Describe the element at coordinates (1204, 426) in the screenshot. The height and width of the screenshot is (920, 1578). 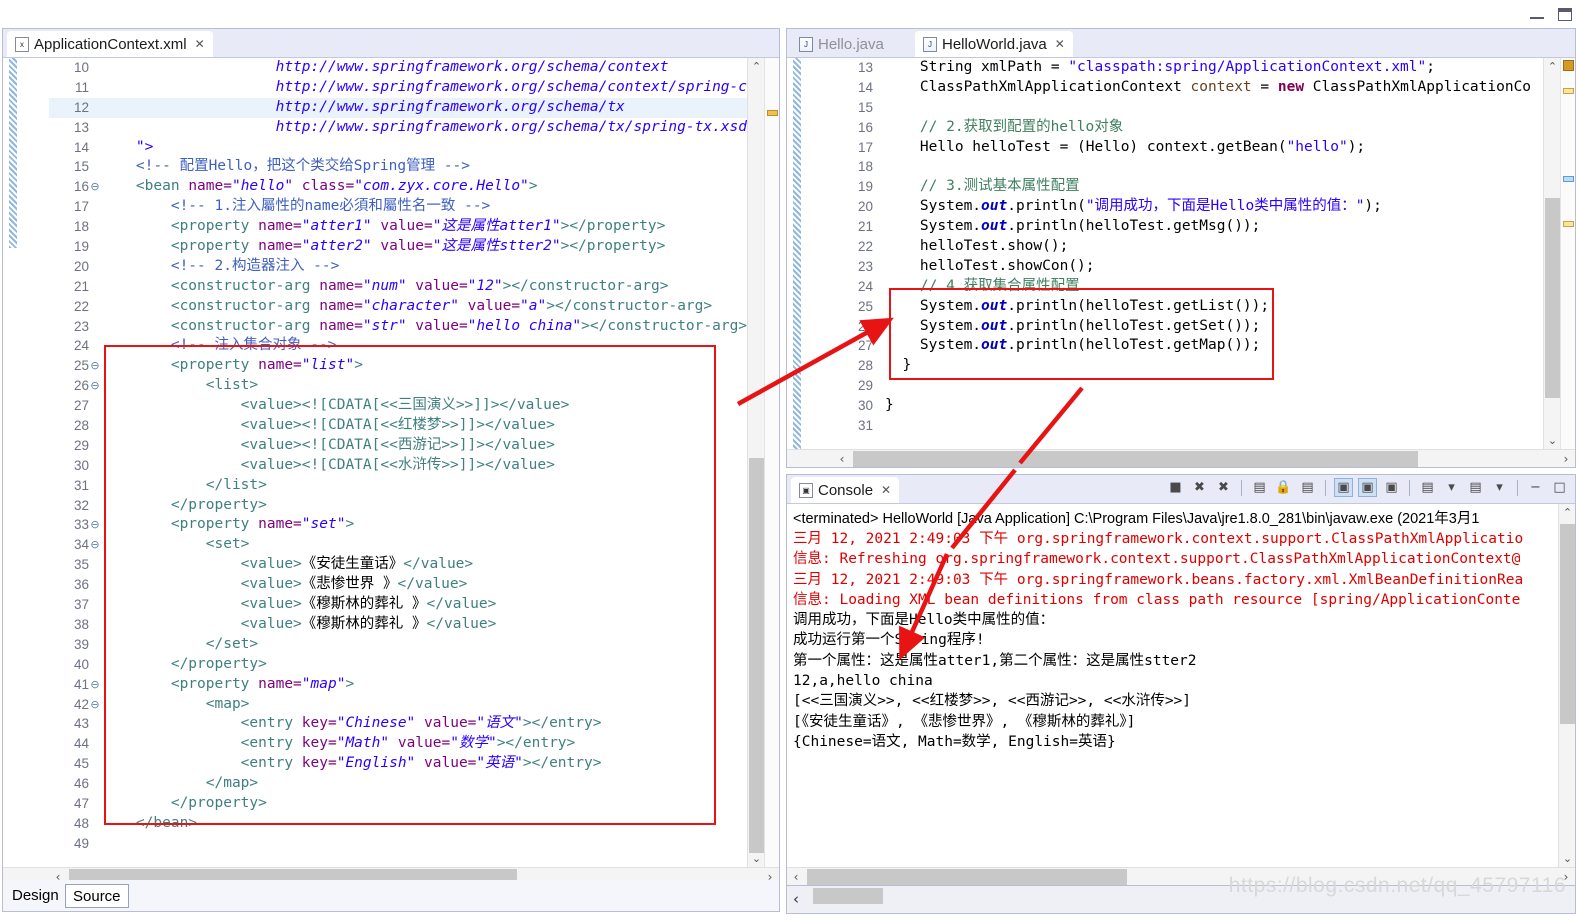
I see `code-line: 31` at that location.